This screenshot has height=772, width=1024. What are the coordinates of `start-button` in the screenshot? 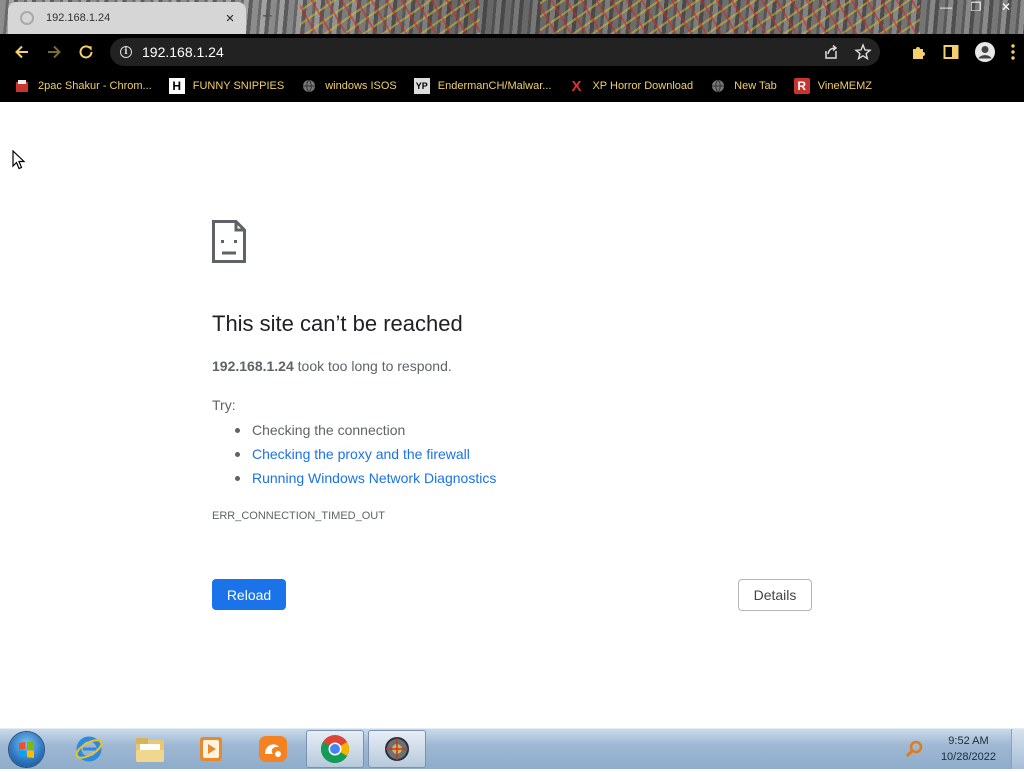 It's located at (26, 749).